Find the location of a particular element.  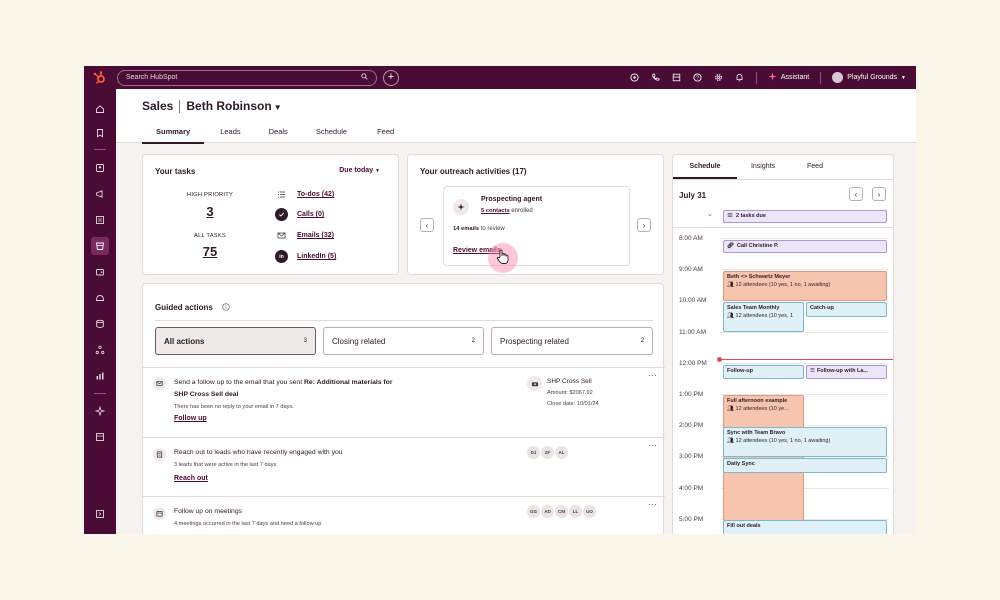

create-button: + is located at coordinates (391, 77).